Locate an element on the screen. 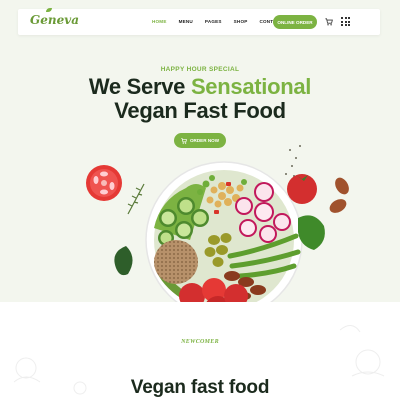  order-now-button: ORDER NOW is located at coordinates (200, 140).